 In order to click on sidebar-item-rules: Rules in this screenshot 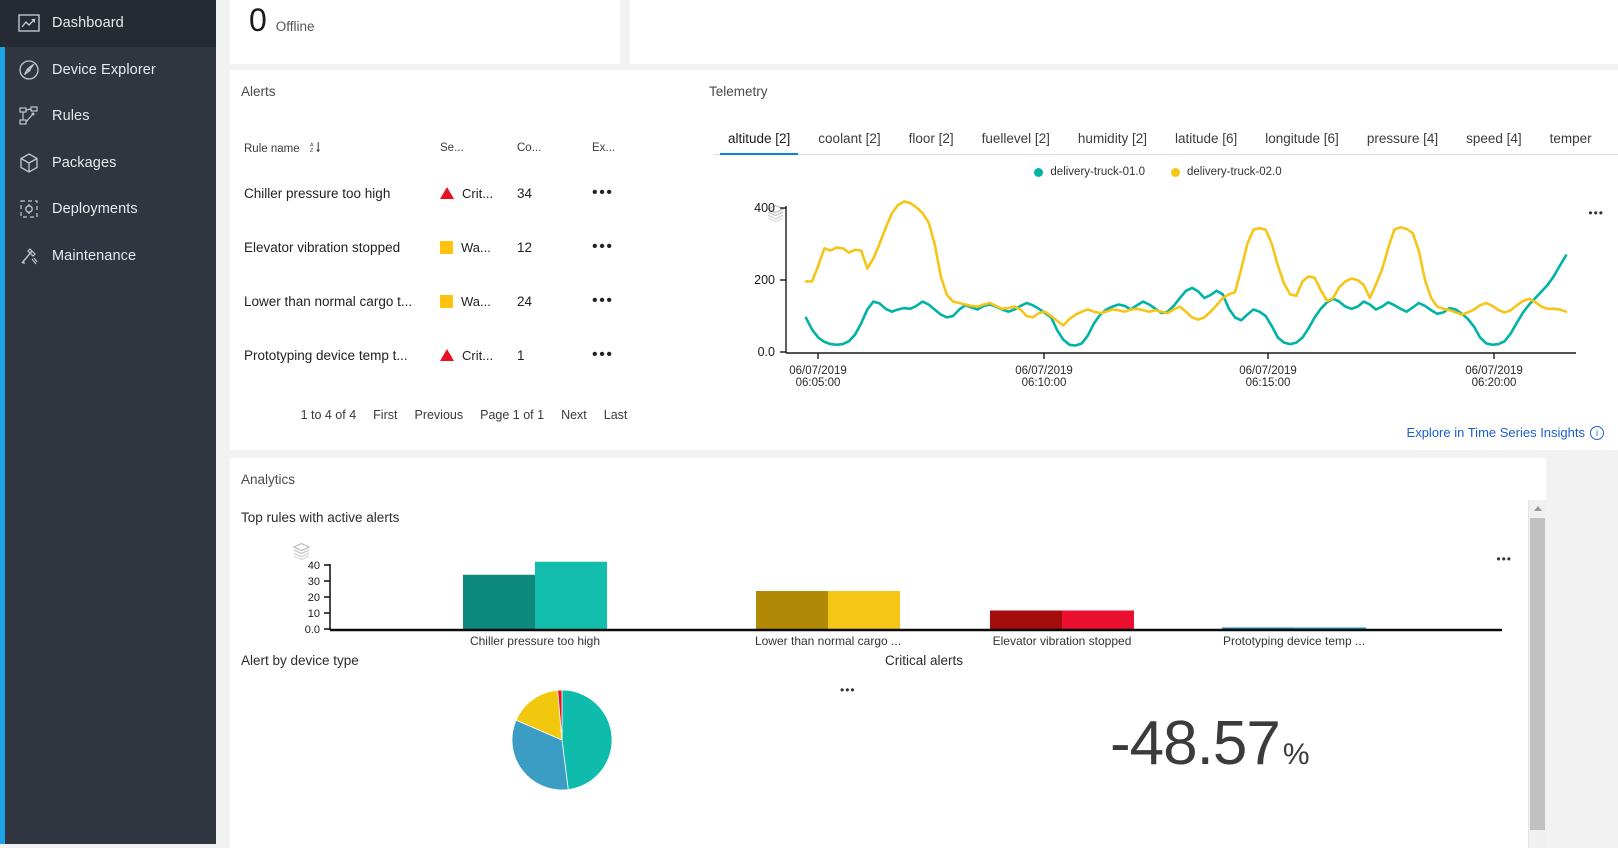, I will do `click(108, 116)`.